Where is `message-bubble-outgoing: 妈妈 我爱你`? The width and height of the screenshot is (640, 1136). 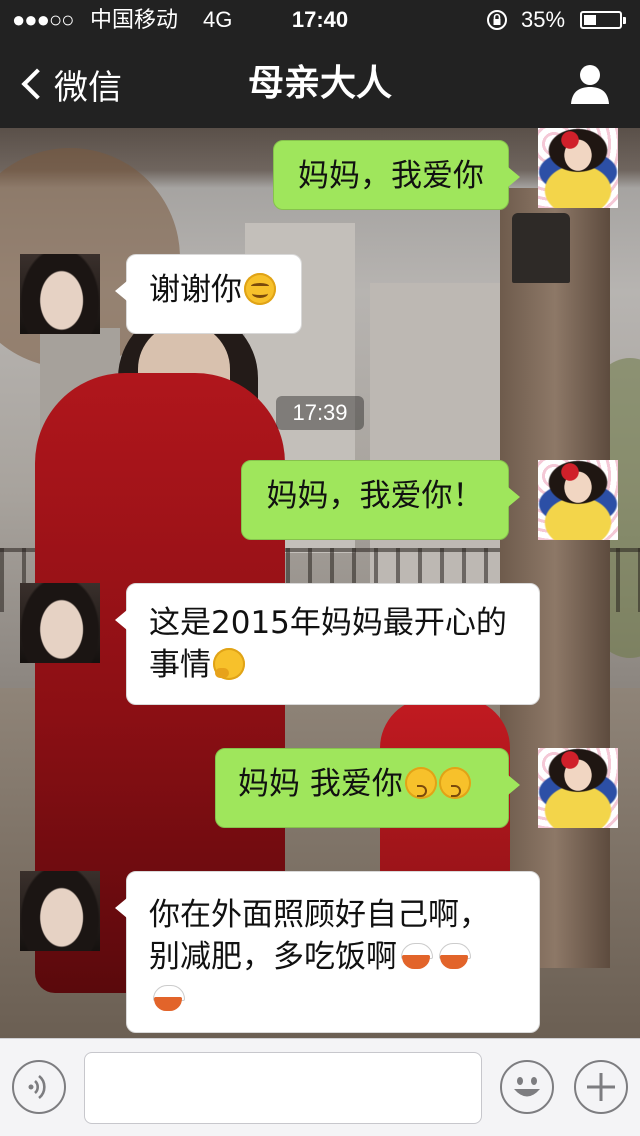 message-bubble-outgoing: 妈妈 我爱你 is located at coordinates (367, 788).